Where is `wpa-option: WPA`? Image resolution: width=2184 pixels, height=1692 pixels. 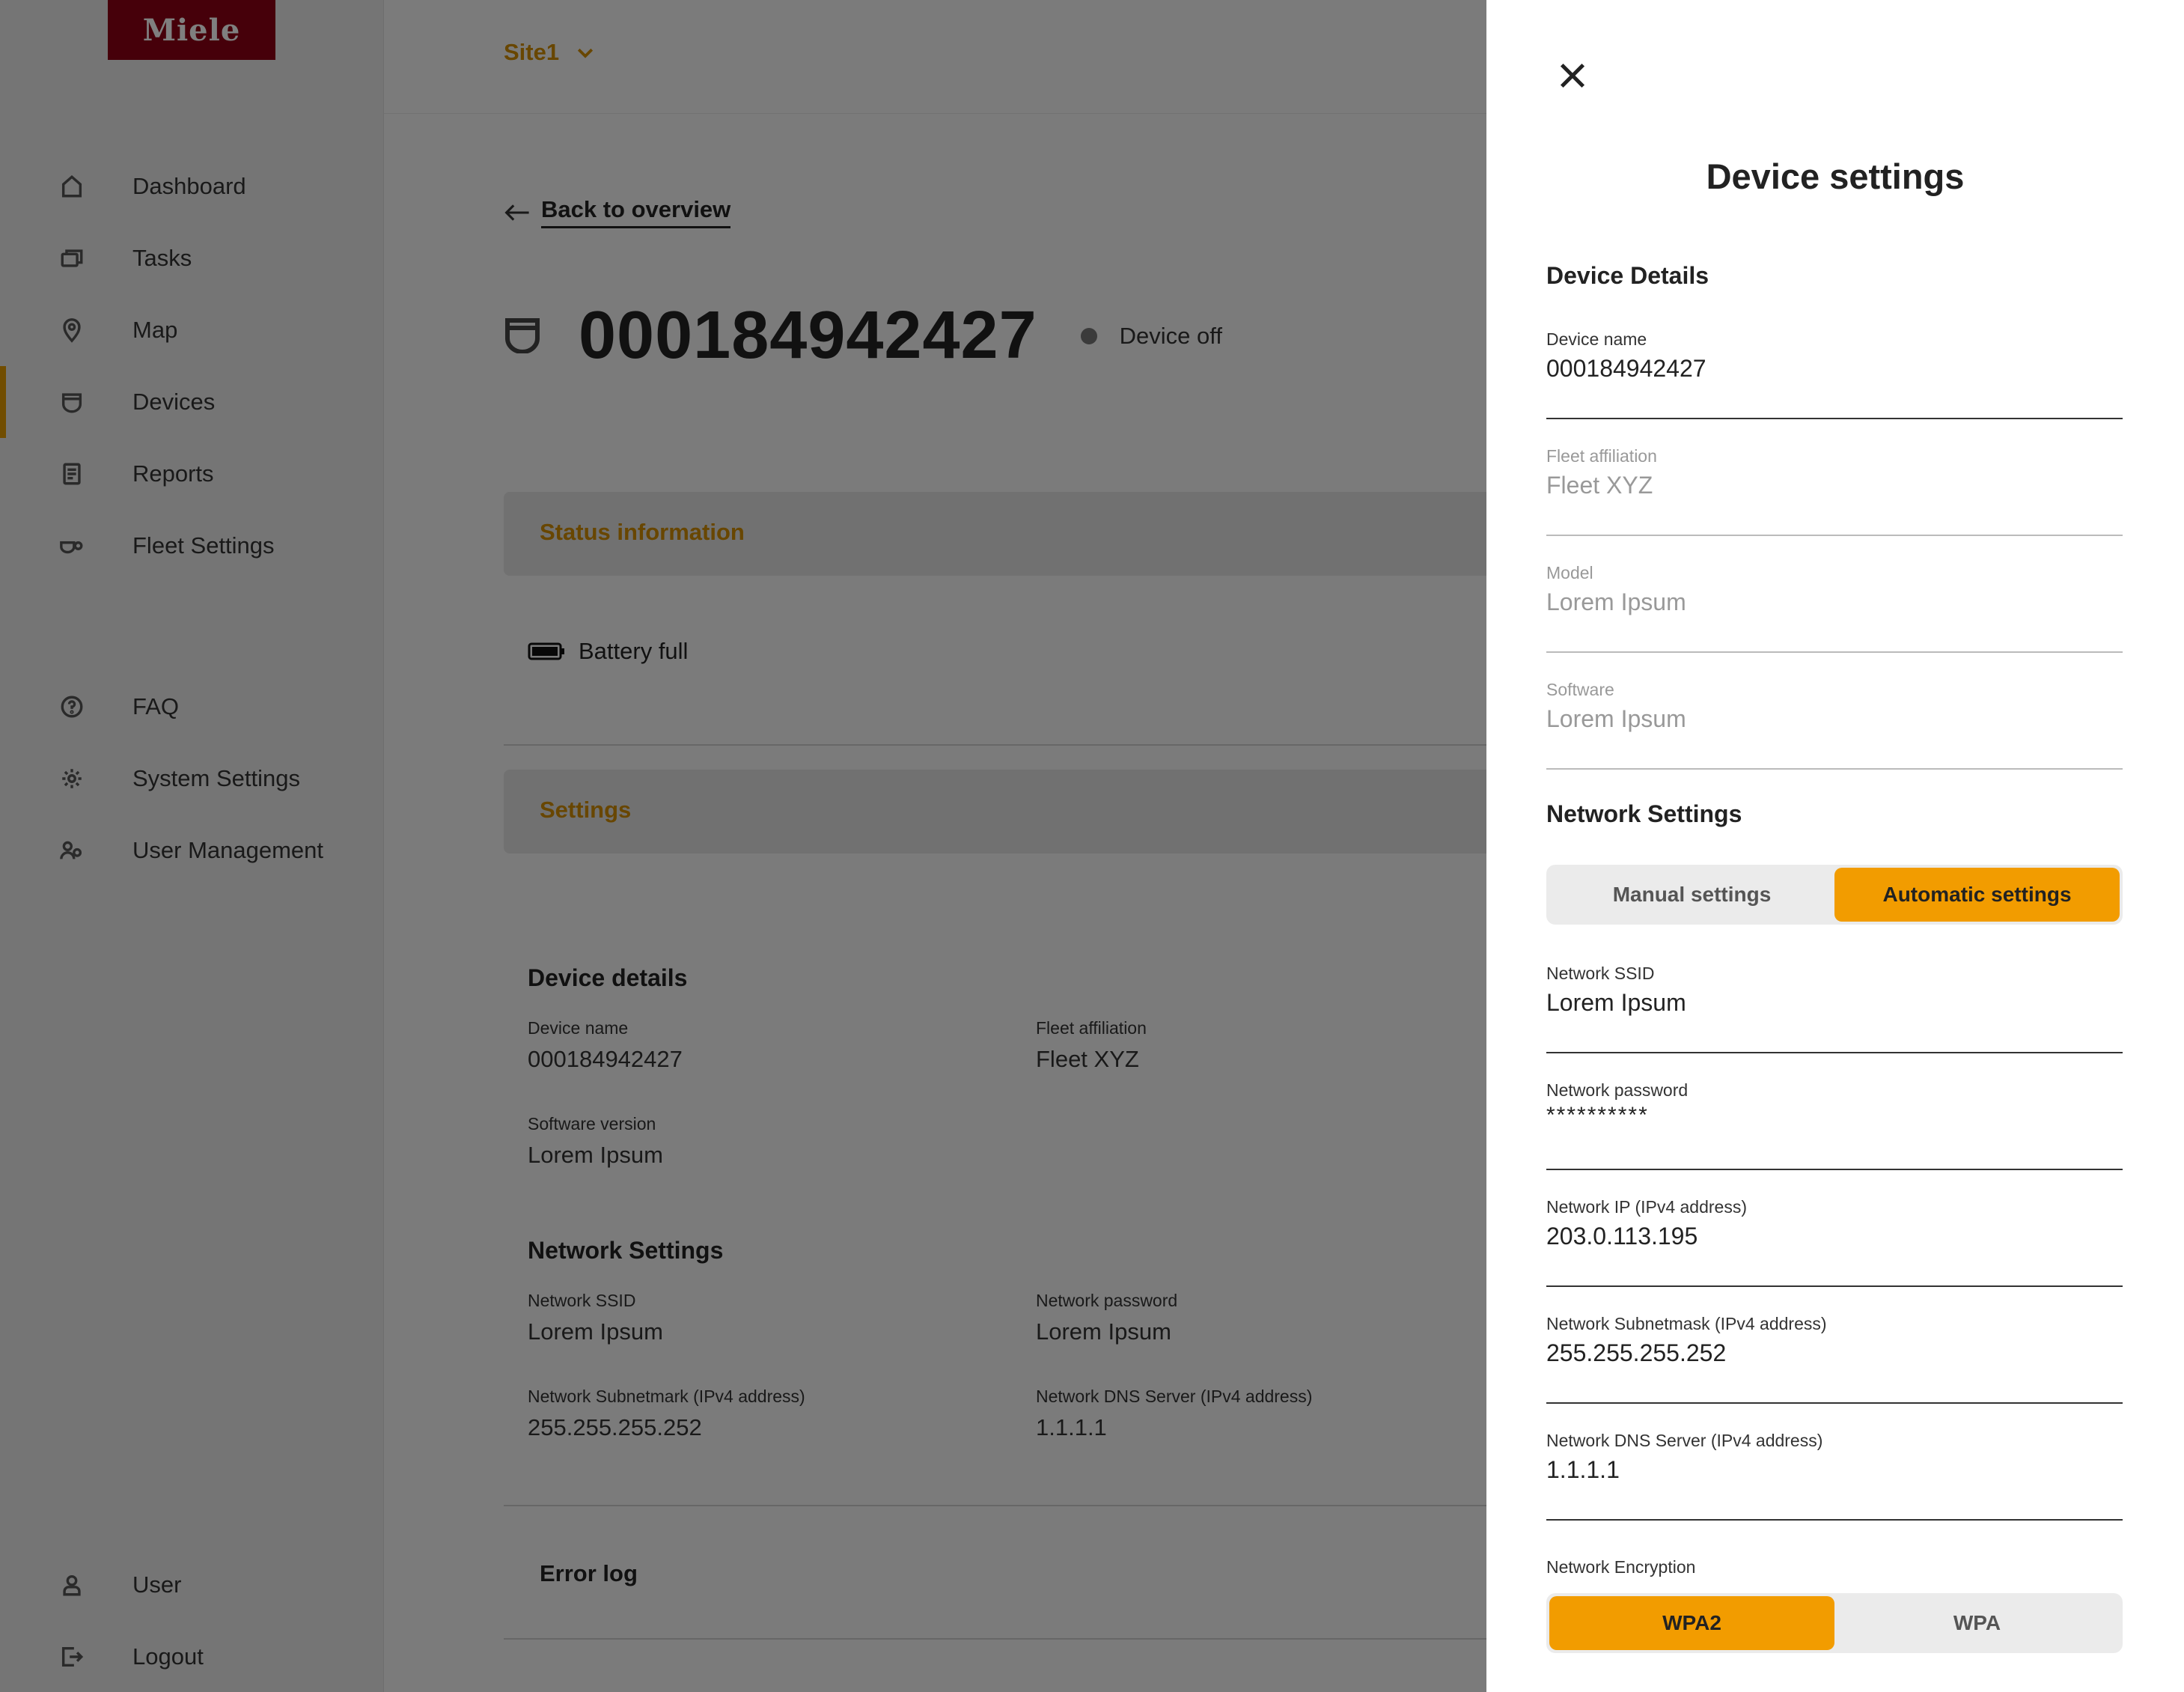 wpa-option: WPA is located at coordinates (1977, 1623).